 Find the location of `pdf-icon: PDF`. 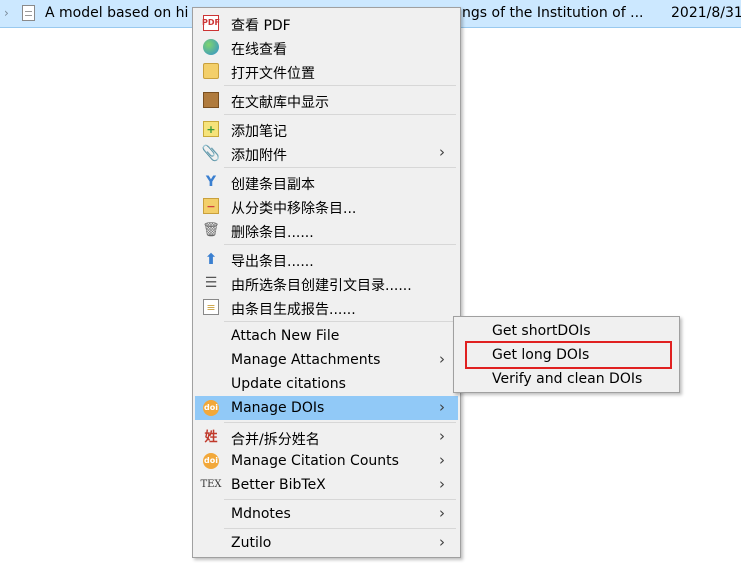

pdf-icon: PDF is located at coordinates (211, 23).